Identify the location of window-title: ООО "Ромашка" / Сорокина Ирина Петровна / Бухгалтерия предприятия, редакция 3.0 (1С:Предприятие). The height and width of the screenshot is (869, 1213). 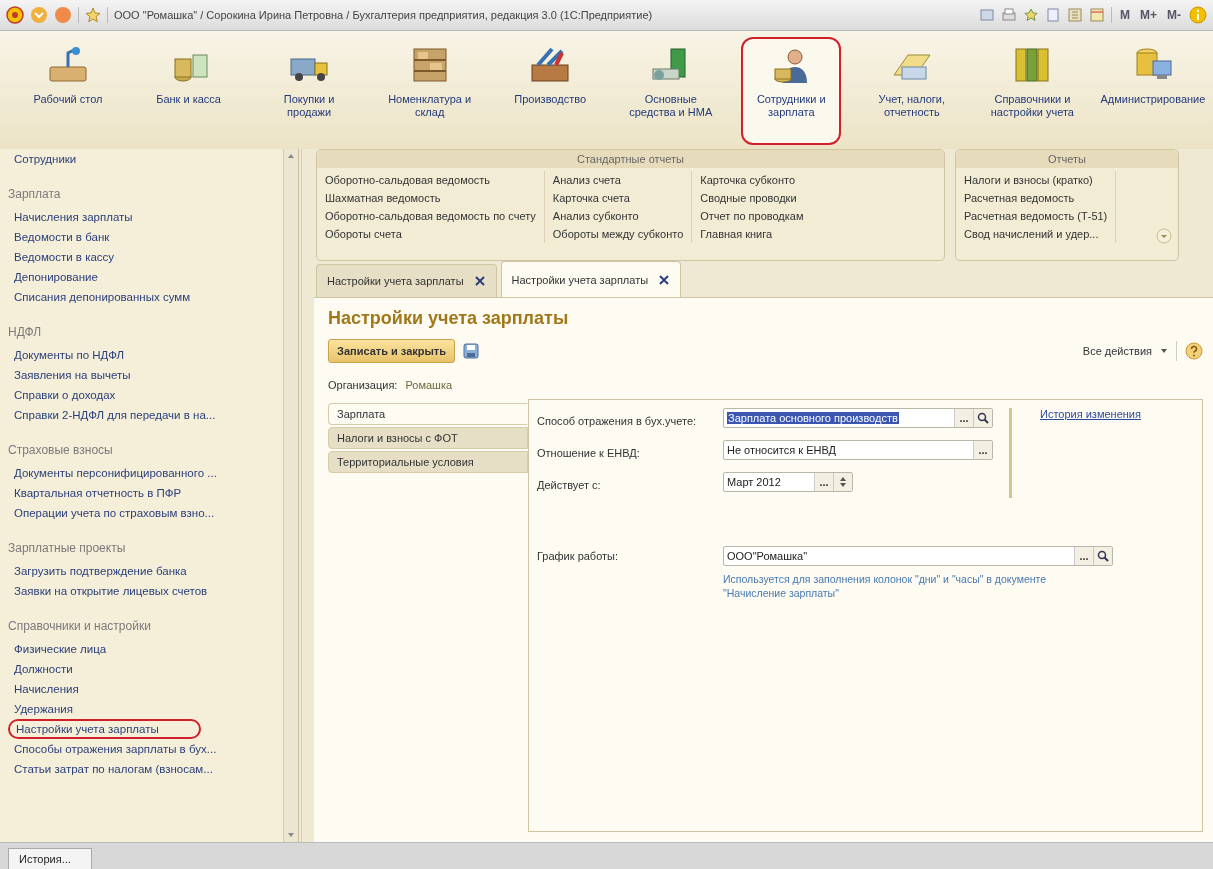
(384, 15).